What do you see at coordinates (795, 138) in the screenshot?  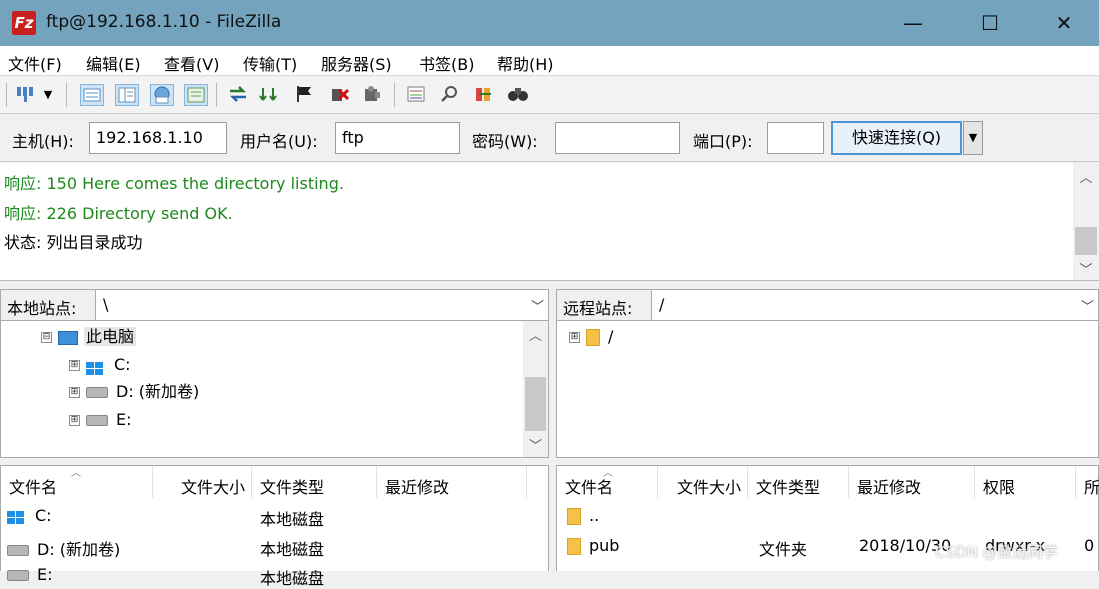 I see `port-input` at bounding box center [795, 138].